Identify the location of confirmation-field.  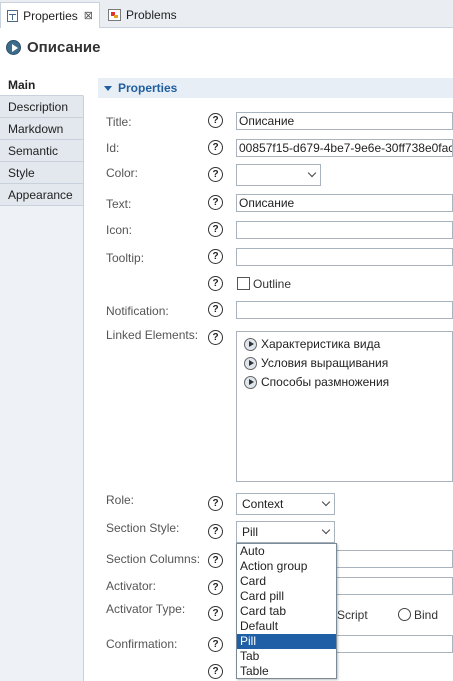
(394, 644).